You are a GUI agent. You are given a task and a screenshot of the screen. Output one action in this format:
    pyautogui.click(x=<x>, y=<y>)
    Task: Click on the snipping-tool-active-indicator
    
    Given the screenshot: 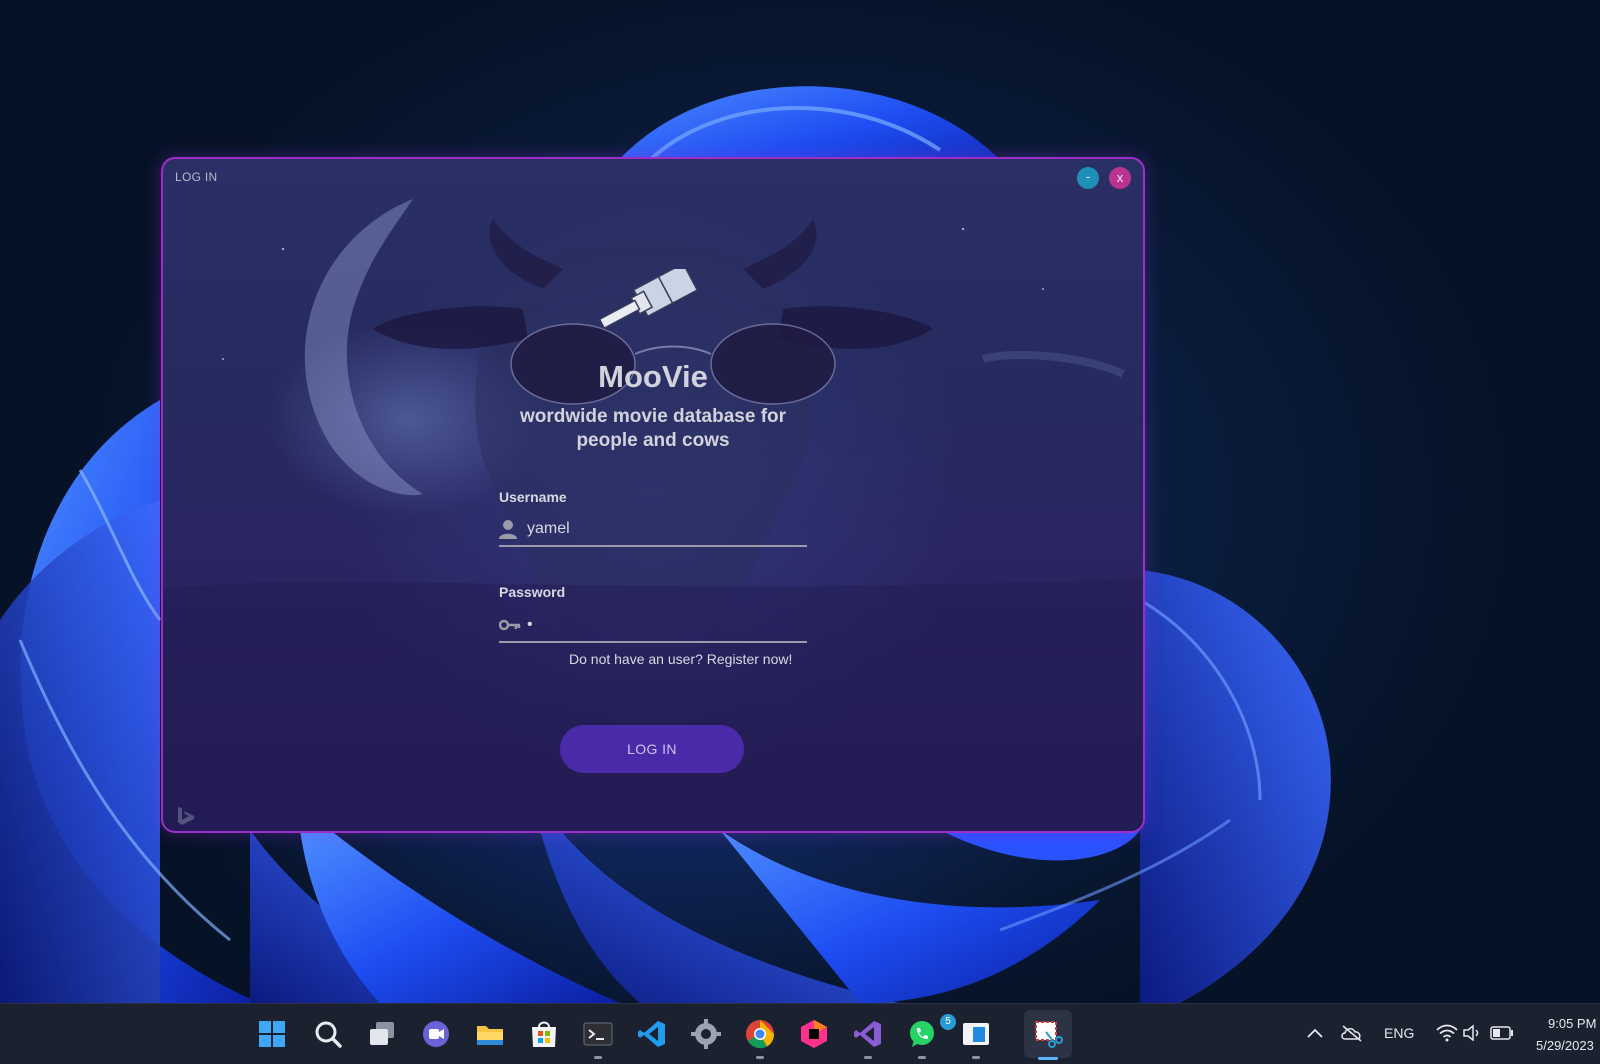 What is the action you would take?
    pyautogui.click(x=1048, y=1058)
    